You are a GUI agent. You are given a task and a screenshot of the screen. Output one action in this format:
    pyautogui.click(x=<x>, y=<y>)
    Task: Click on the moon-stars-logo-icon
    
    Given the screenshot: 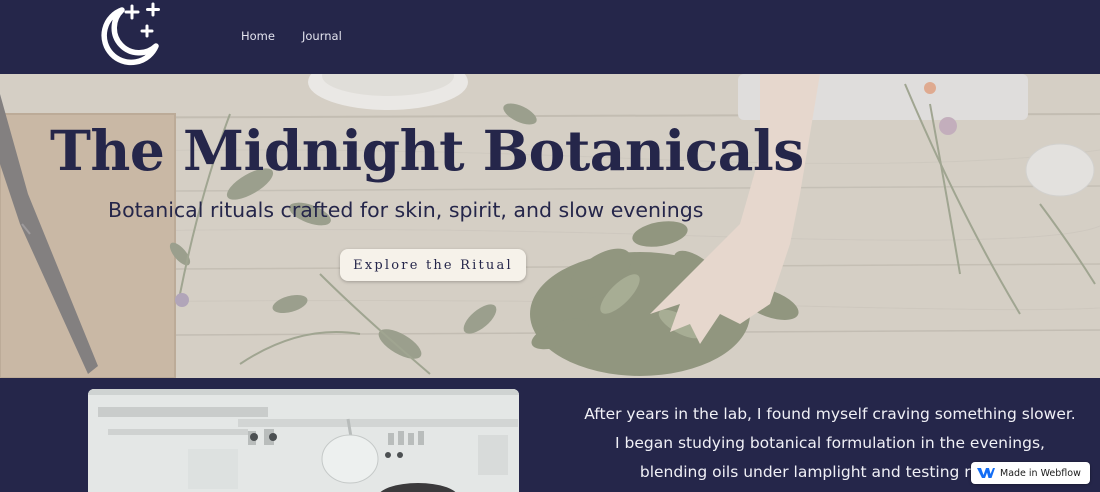 What is the action you would take?
    pyautogui.click(x=131, y=34)
    